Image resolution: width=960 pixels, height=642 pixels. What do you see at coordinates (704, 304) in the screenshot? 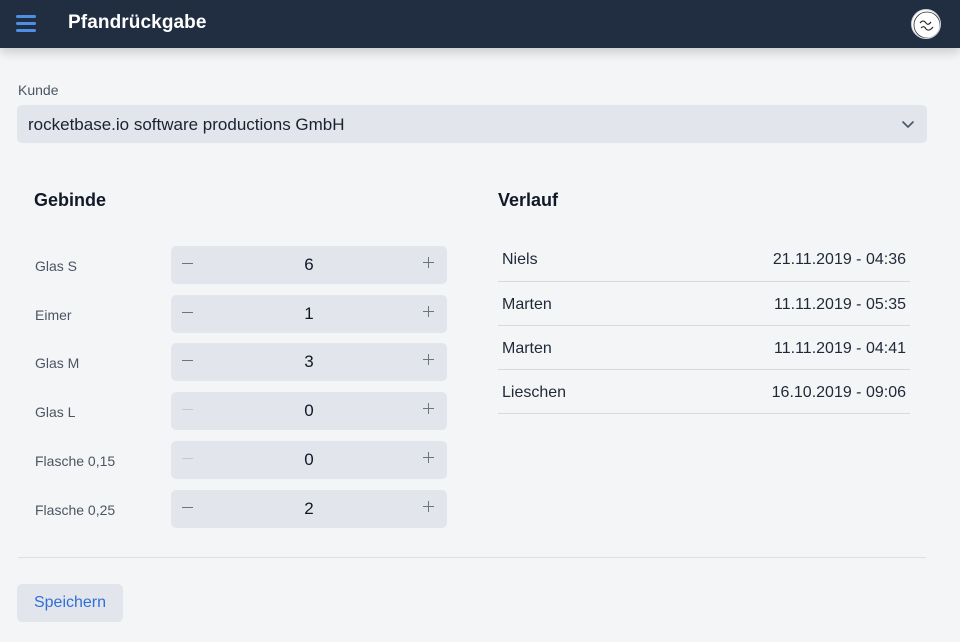
I see `history-row: Marten 11.11.2019 - 05:35` at bounding box center [704, 304].